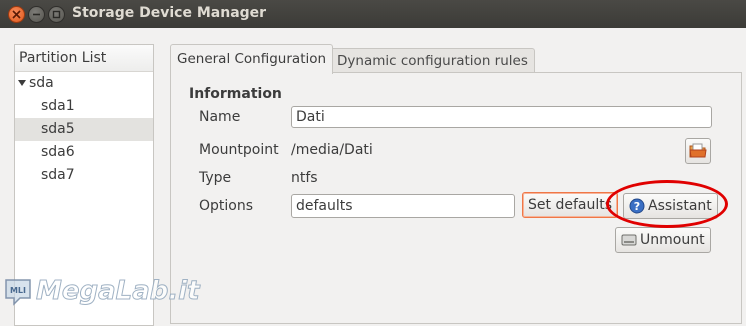  I want to click on tree-item-label: sda5, so click(58, 129).